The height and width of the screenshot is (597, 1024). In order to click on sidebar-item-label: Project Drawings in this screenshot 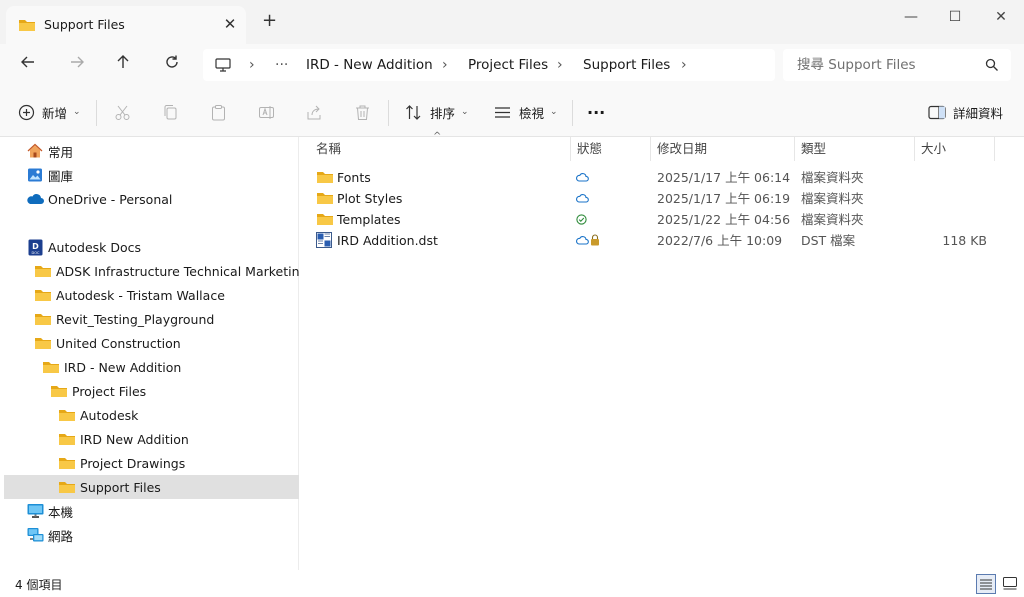, I will do `click(133, 463)`.